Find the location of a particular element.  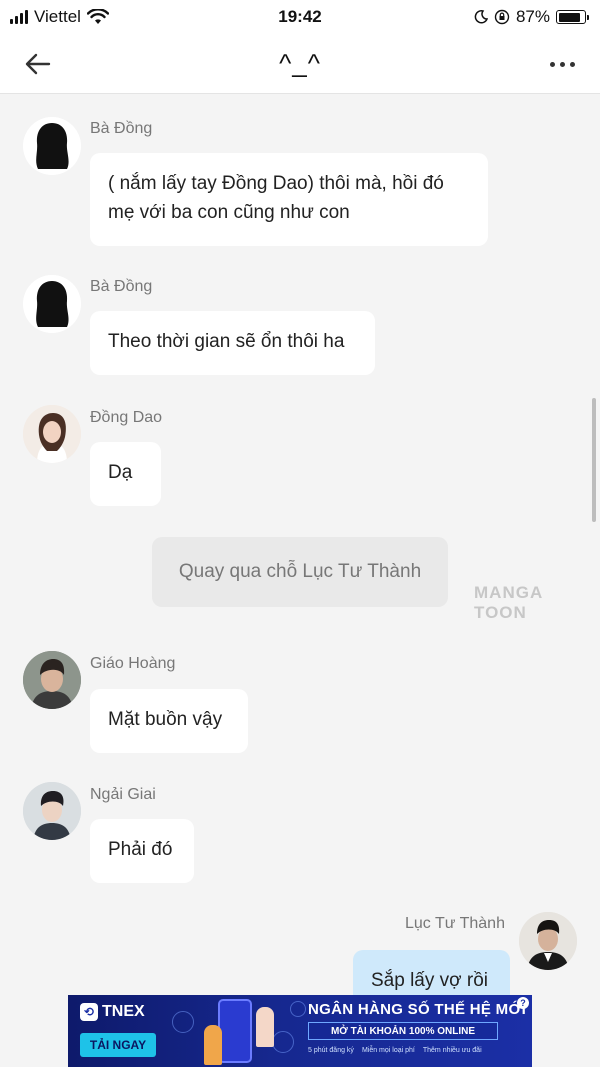

signal-icon is located at coordinates (19, 17).